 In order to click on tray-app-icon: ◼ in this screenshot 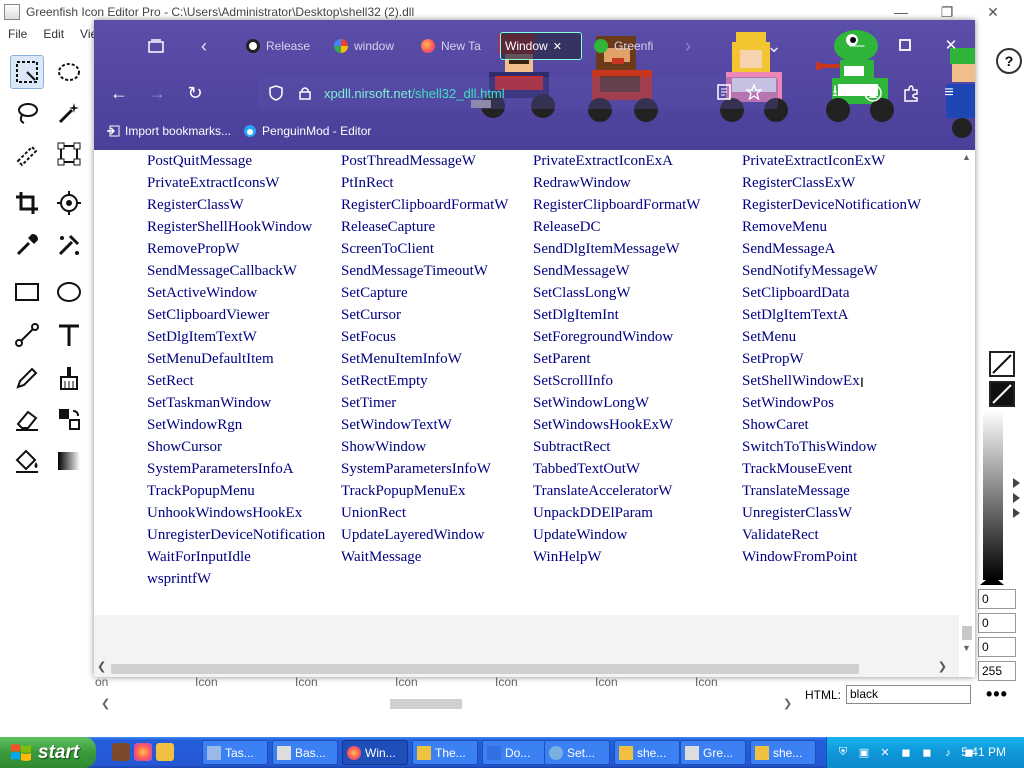, I will do `click(906, 753)`.